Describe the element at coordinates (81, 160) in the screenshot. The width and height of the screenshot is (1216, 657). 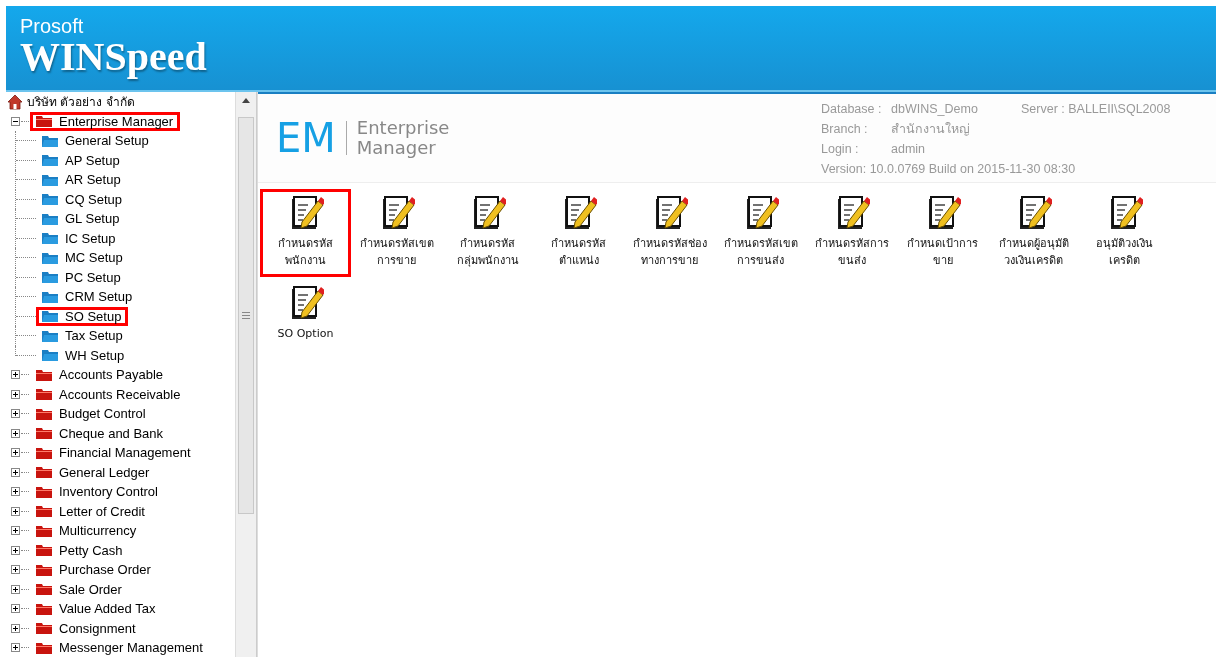
I see `tree-item: AP Setup` at that location.